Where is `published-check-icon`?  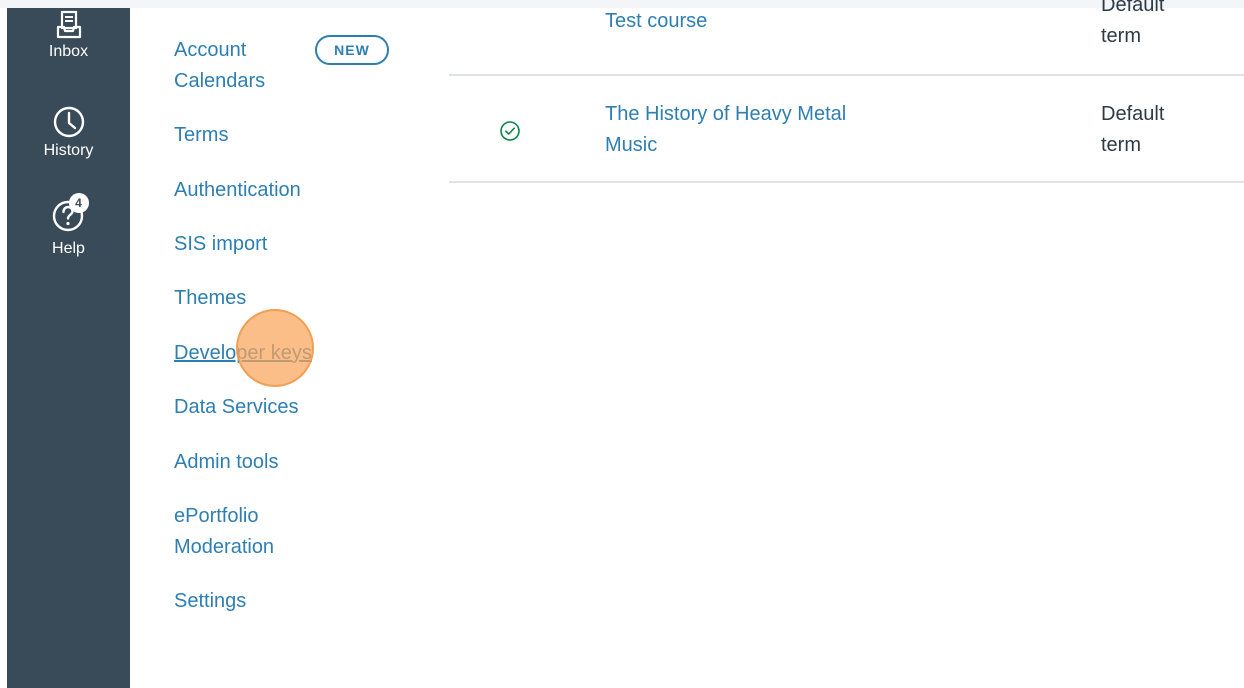 published-check-icon is located at coordinates (510, 131).